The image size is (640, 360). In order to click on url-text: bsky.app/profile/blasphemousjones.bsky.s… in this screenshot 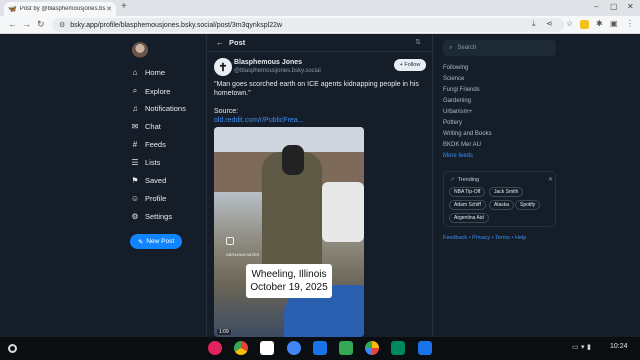, I will do `click(176, 25)`.